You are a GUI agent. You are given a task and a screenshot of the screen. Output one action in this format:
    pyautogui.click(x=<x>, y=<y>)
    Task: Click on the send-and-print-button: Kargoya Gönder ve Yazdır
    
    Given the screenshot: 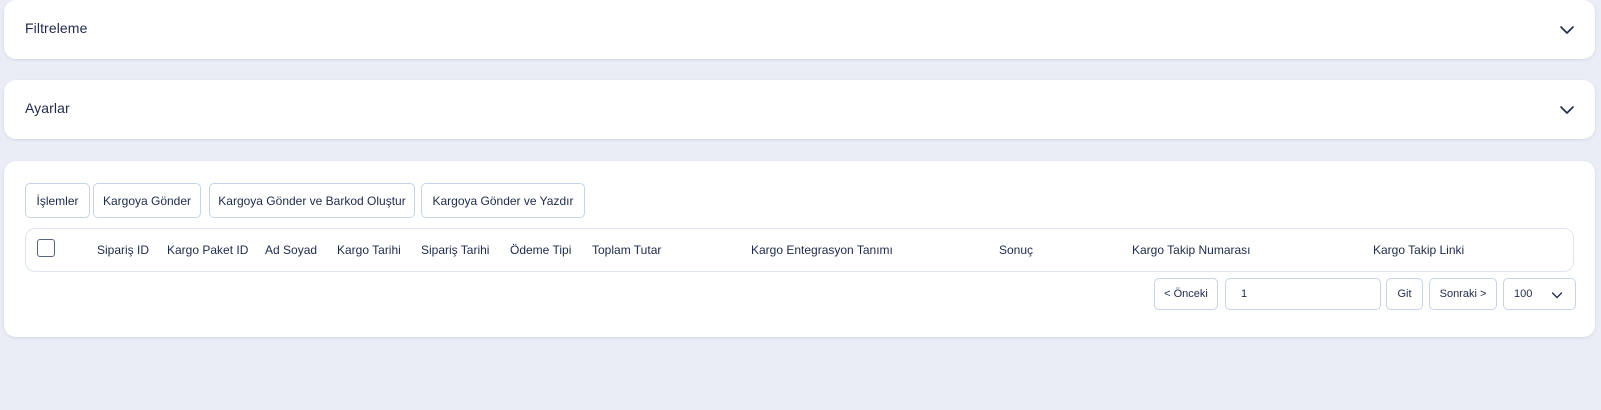 What is the action you would take?
    pyautogui.click(x=503, y=200)
    